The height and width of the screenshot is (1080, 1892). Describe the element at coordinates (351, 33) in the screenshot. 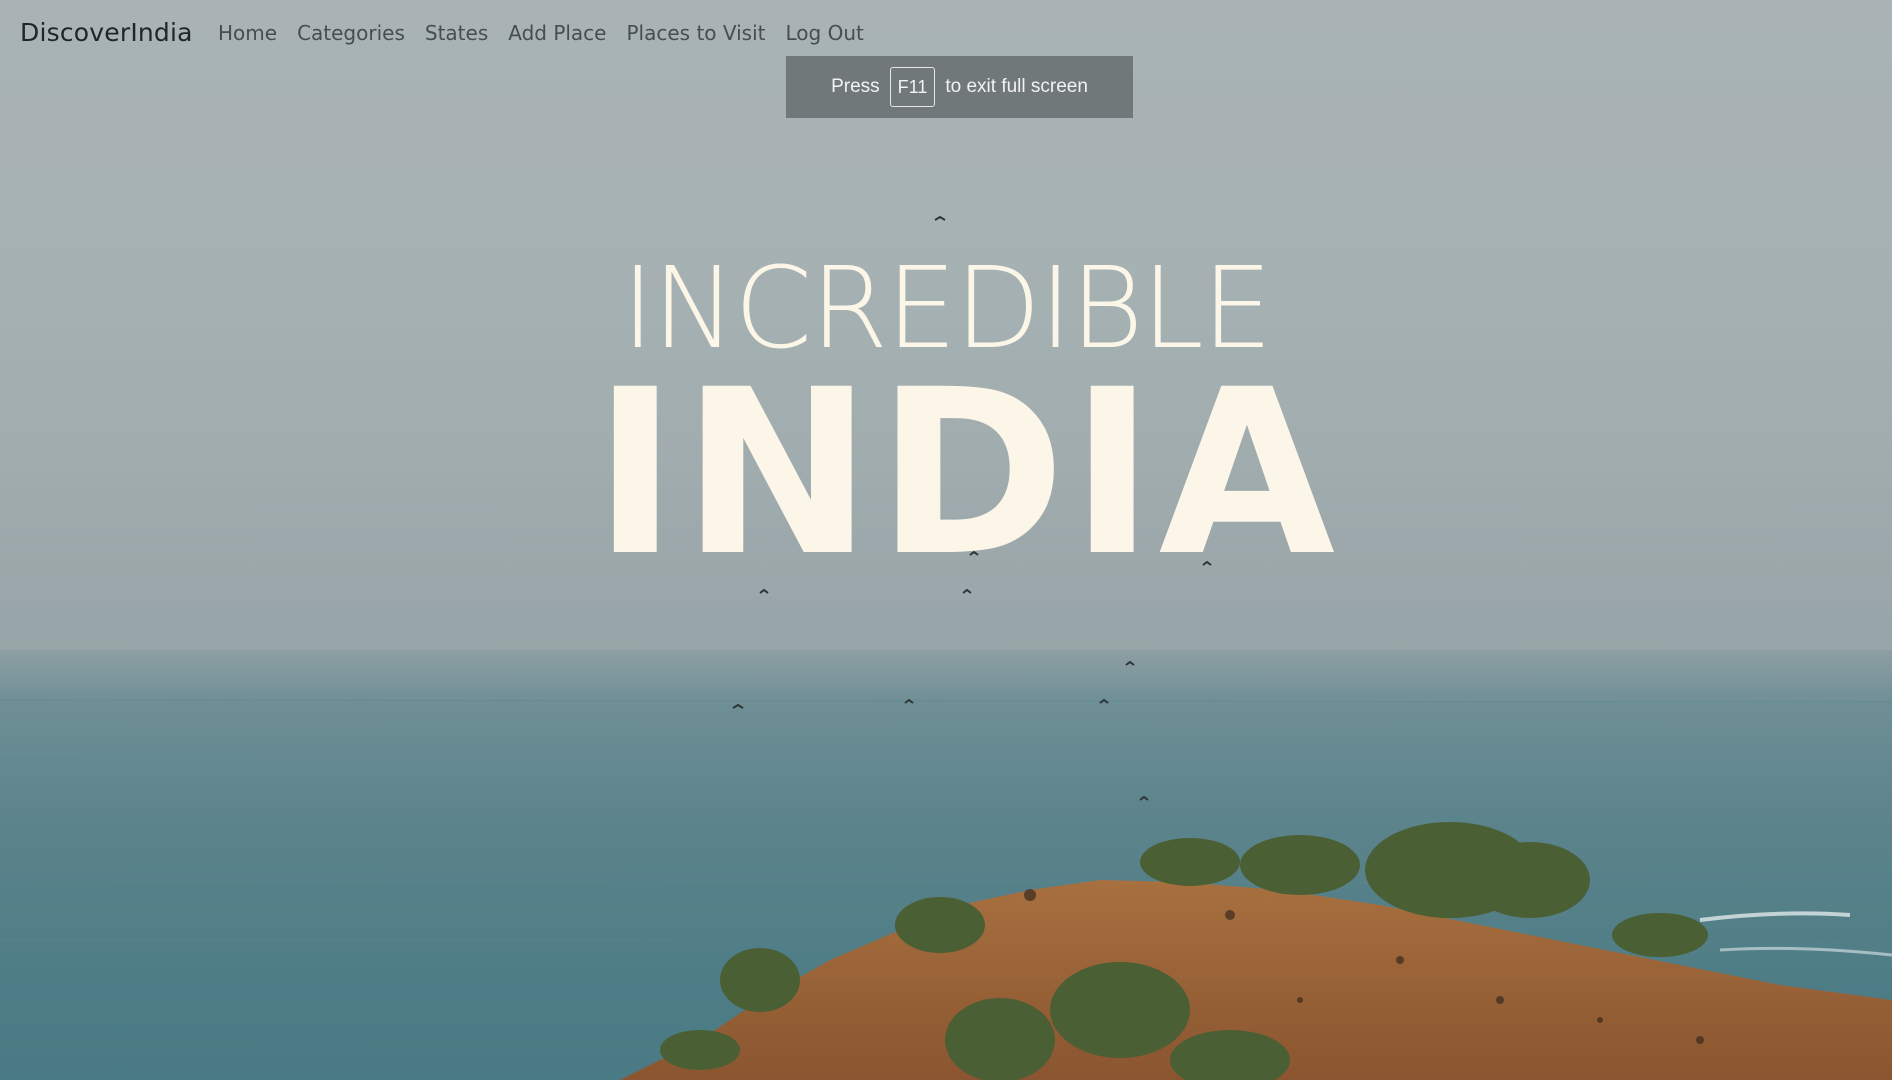

I see `nav-link-categories: Categories` at that location.